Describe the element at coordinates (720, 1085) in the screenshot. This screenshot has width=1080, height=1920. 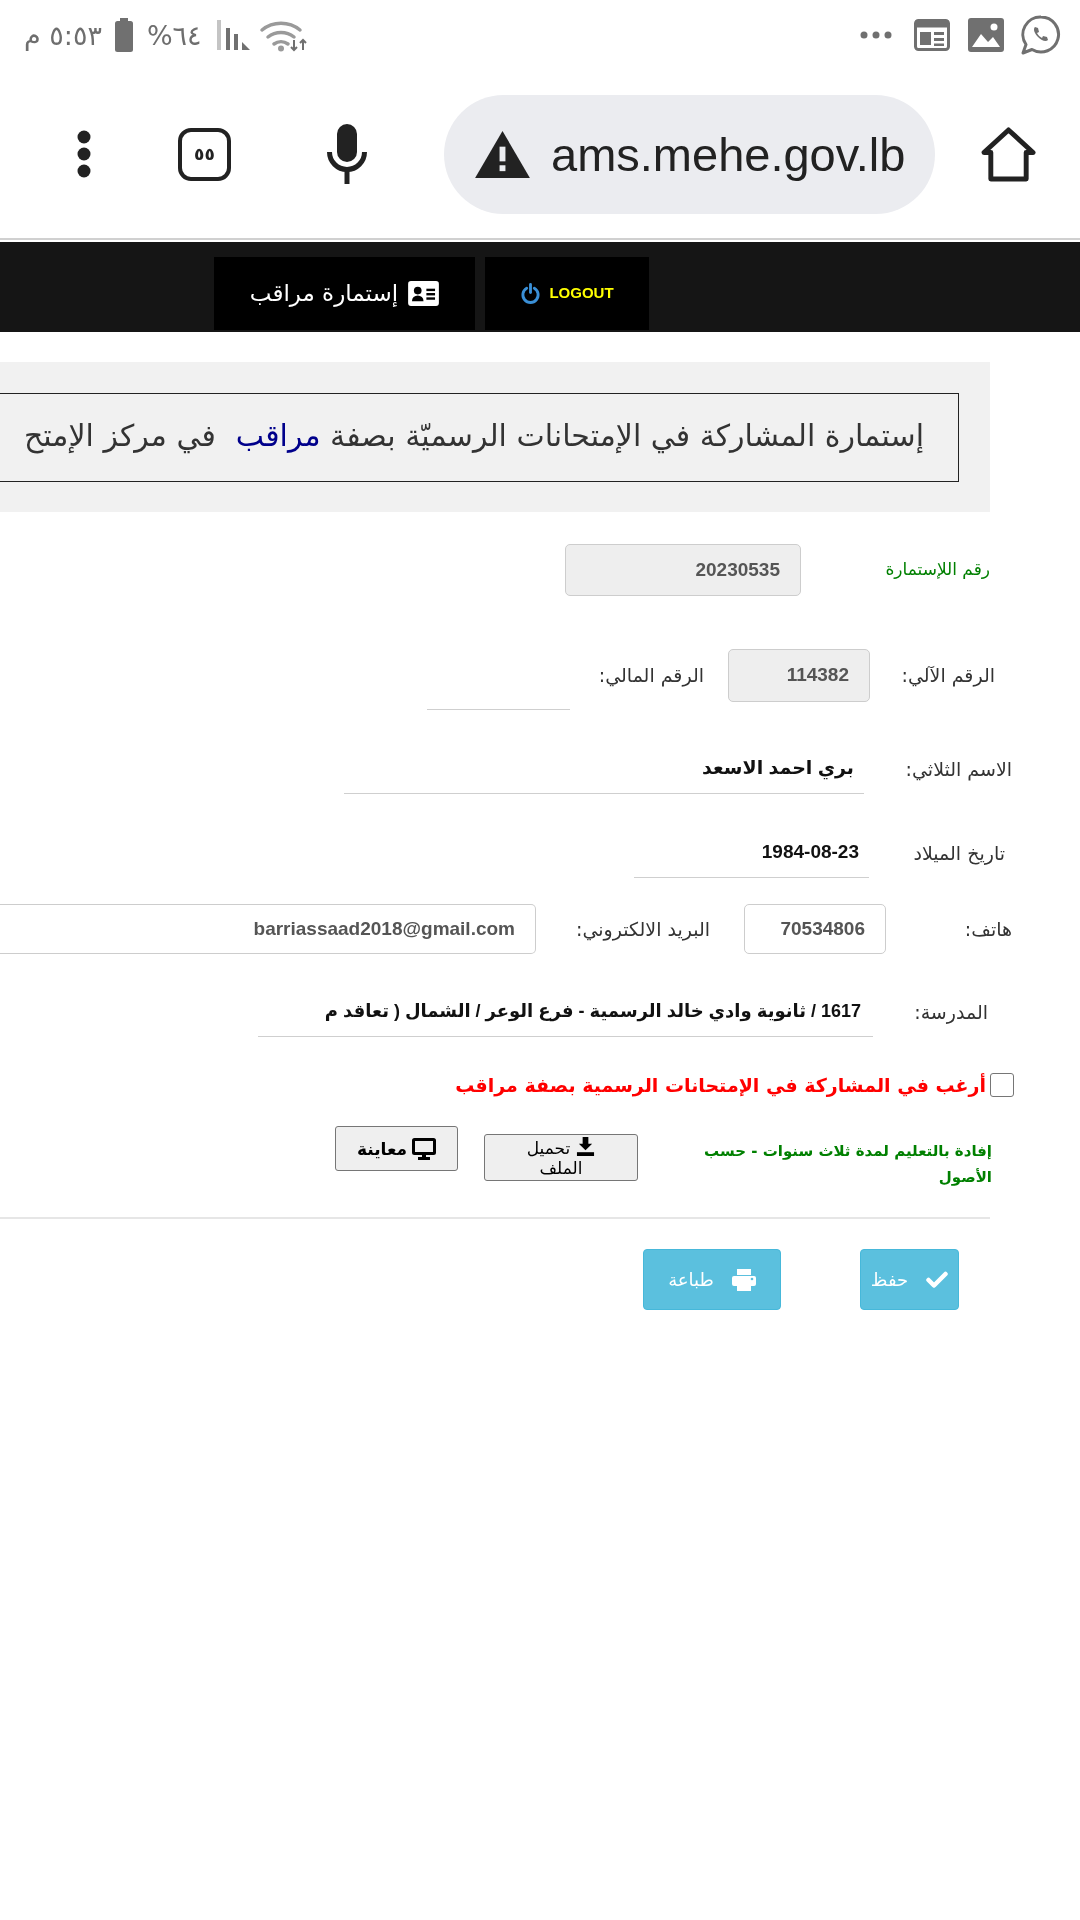
I see `checkbox-label: أرغب في المشاركة في الإمتحانات الرسمية بصفة مراقب` at that location.